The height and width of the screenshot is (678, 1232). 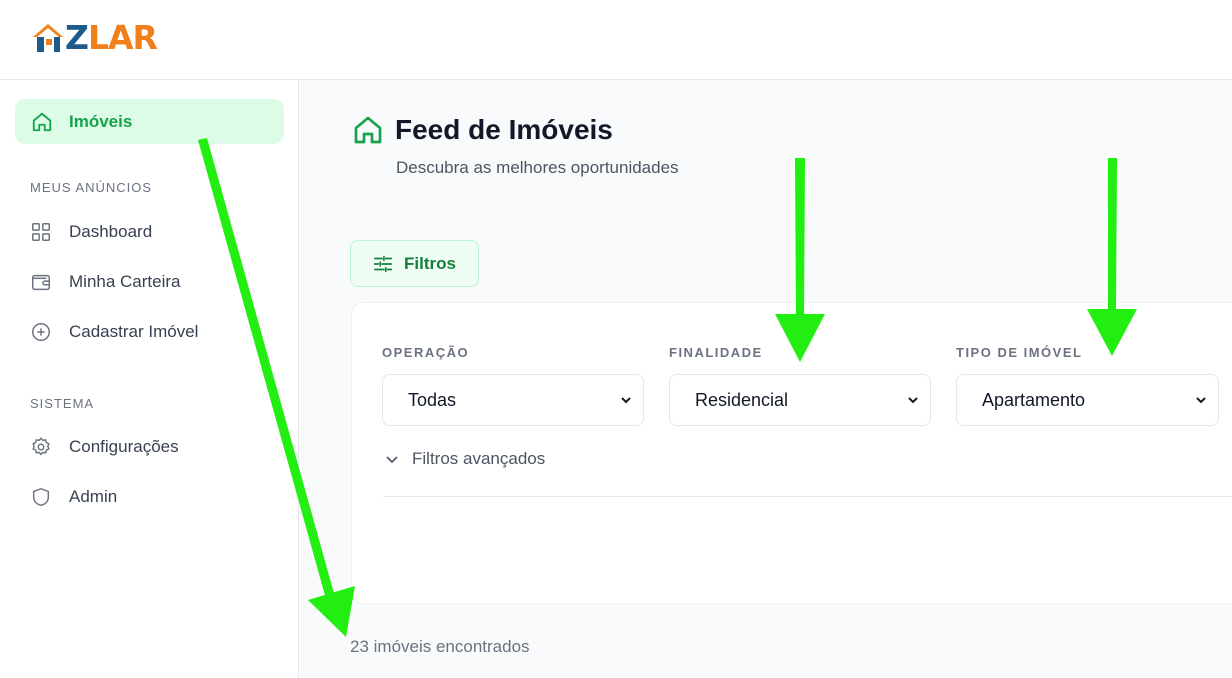 What do you see at coordinates (41, 446) in the screenshot?
I see `gear-icon` at bounding box center [41, 446].